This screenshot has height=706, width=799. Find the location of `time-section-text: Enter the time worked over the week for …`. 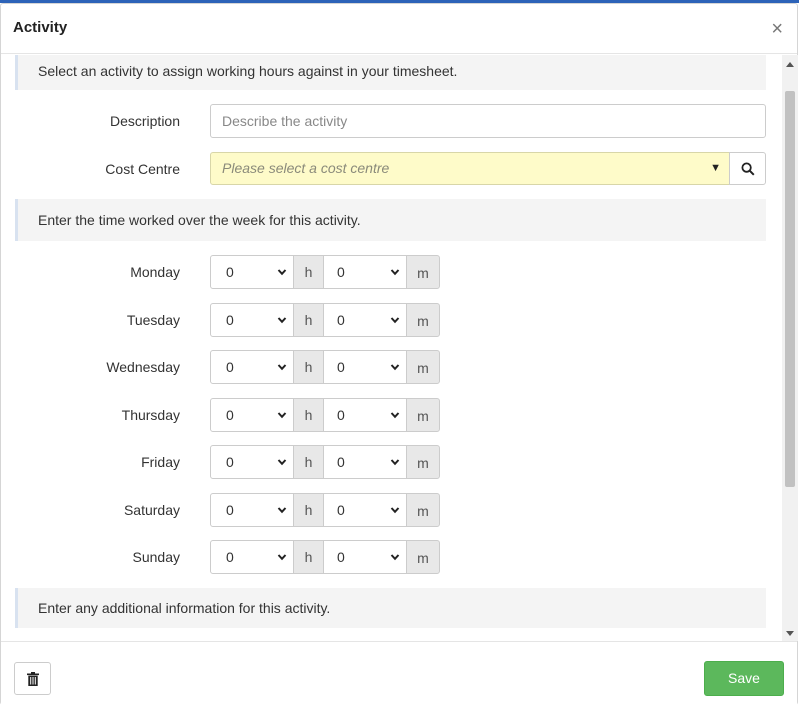

time-section-text: Enter the time worked over the week for … is located at coordinates (199, 220).